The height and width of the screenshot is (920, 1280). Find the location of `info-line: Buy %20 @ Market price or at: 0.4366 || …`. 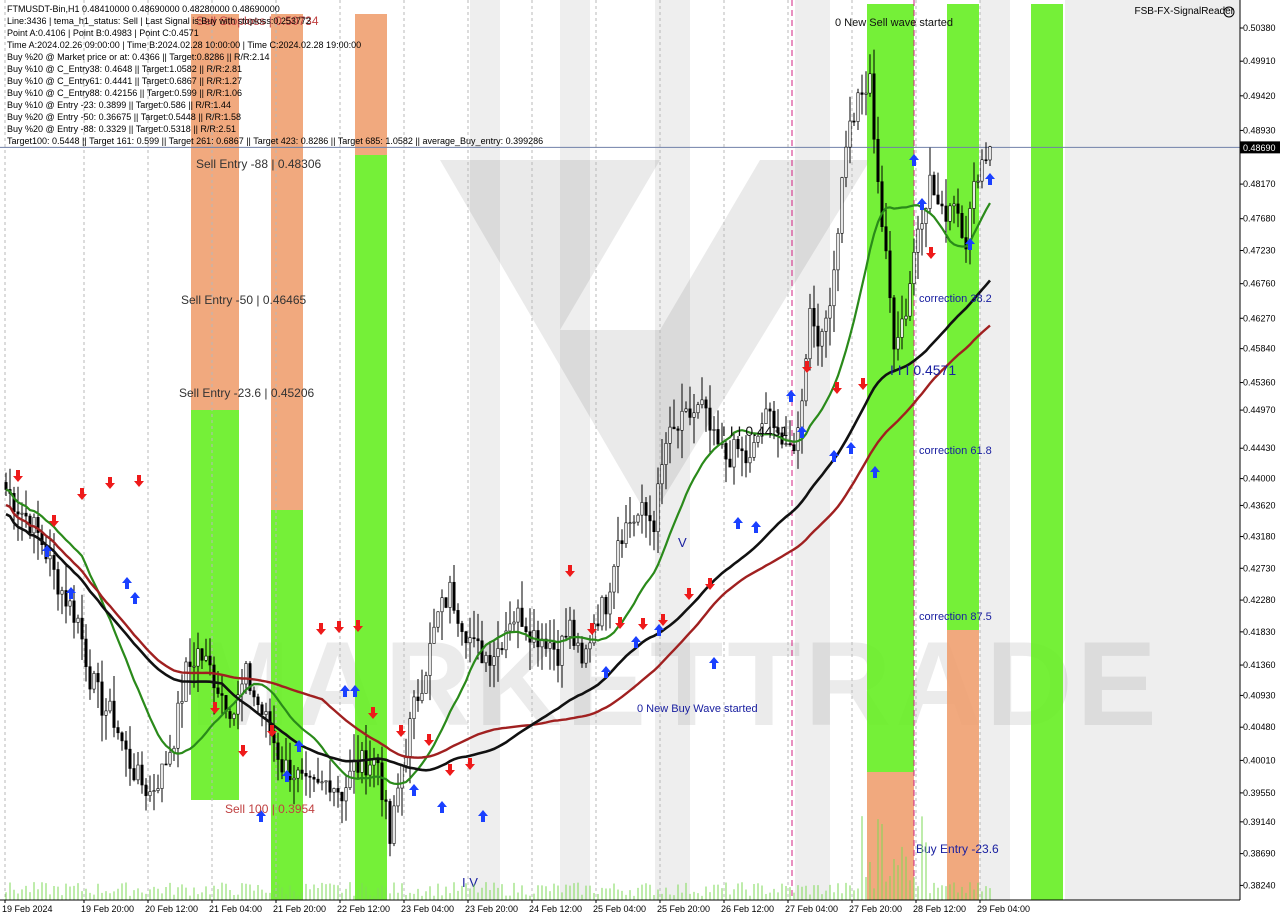

info-line: Buy %20 @ Market price or at: 0.4366 || … is located at coordinates (138, 57).